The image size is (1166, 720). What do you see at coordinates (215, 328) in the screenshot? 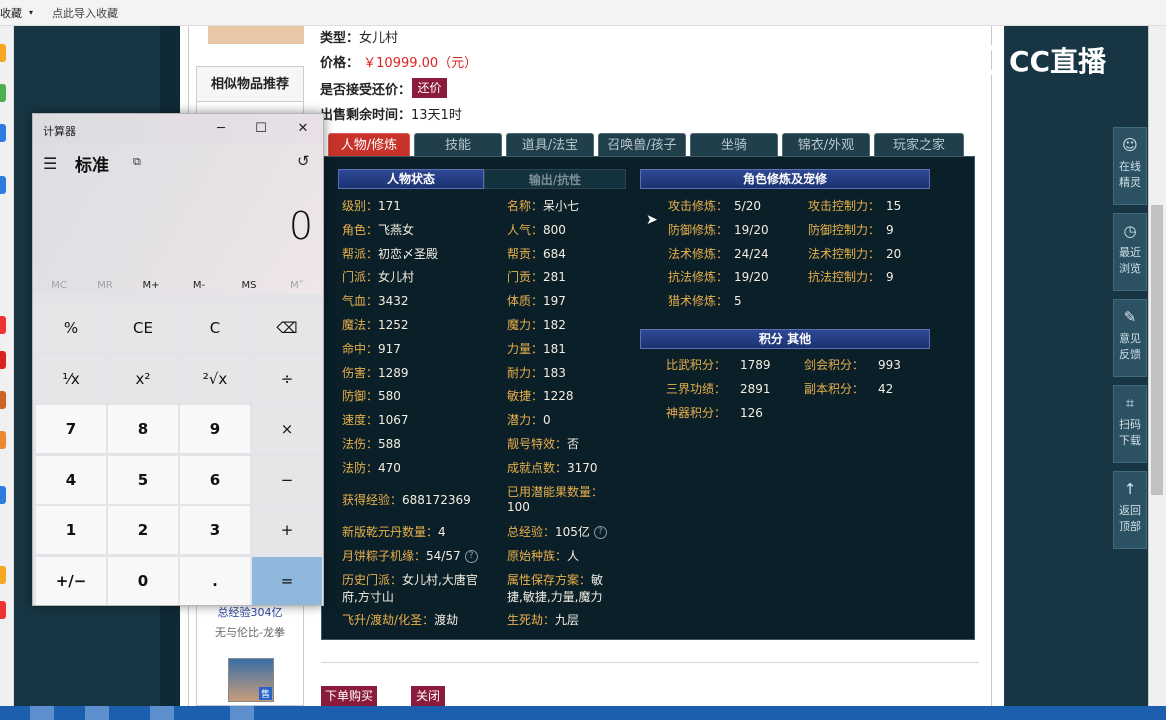
I see `calc-key: C` at bounding box center [215, 328].